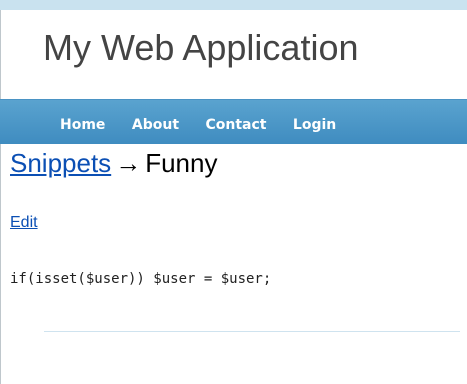 The image size is (467, 384). Describe the element at coordinates (235, 125) in the screenshot. I see `nav-contact: Contact` at that location.